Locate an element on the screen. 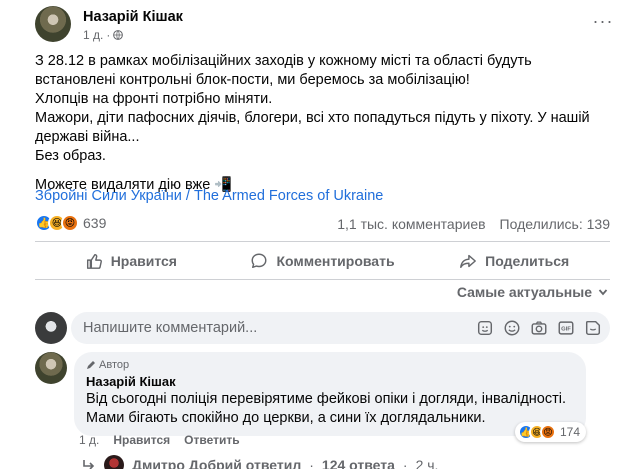  shares-count: Поделились: 139 is located at coordinates (555, 224).